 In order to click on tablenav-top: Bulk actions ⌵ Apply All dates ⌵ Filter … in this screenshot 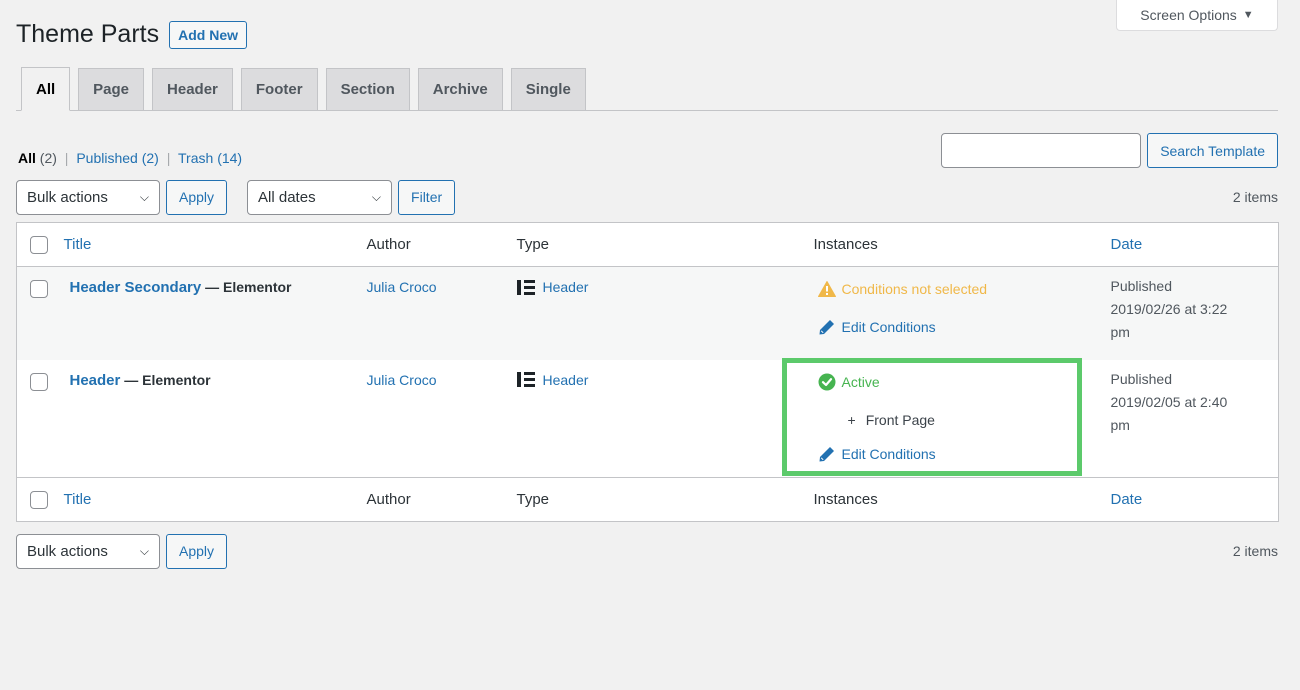, I will do `click(647, 197)`.